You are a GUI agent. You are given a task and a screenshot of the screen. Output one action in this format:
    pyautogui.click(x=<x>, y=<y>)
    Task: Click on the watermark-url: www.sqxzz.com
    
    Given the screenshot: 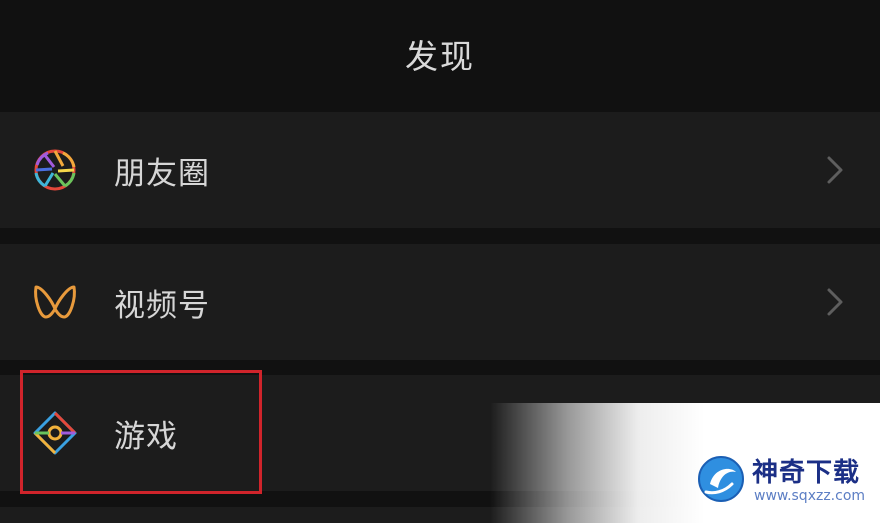 What is the action you would take?
    pyautogui.click(x=810, y=496)
    